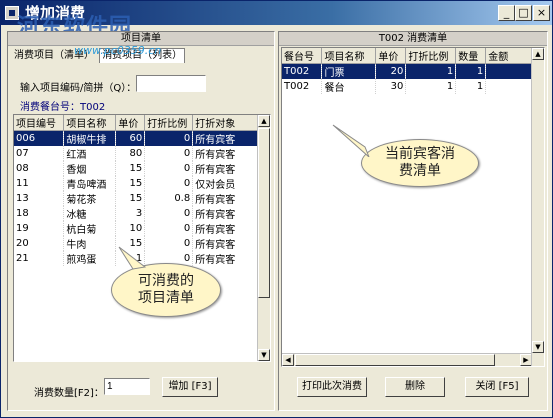 The width and height of the screenshot is (553, 418). Describe the element at coordinates (431, 56) in the screenshot. I see `consumption-column-header: 打折比例` at that location.